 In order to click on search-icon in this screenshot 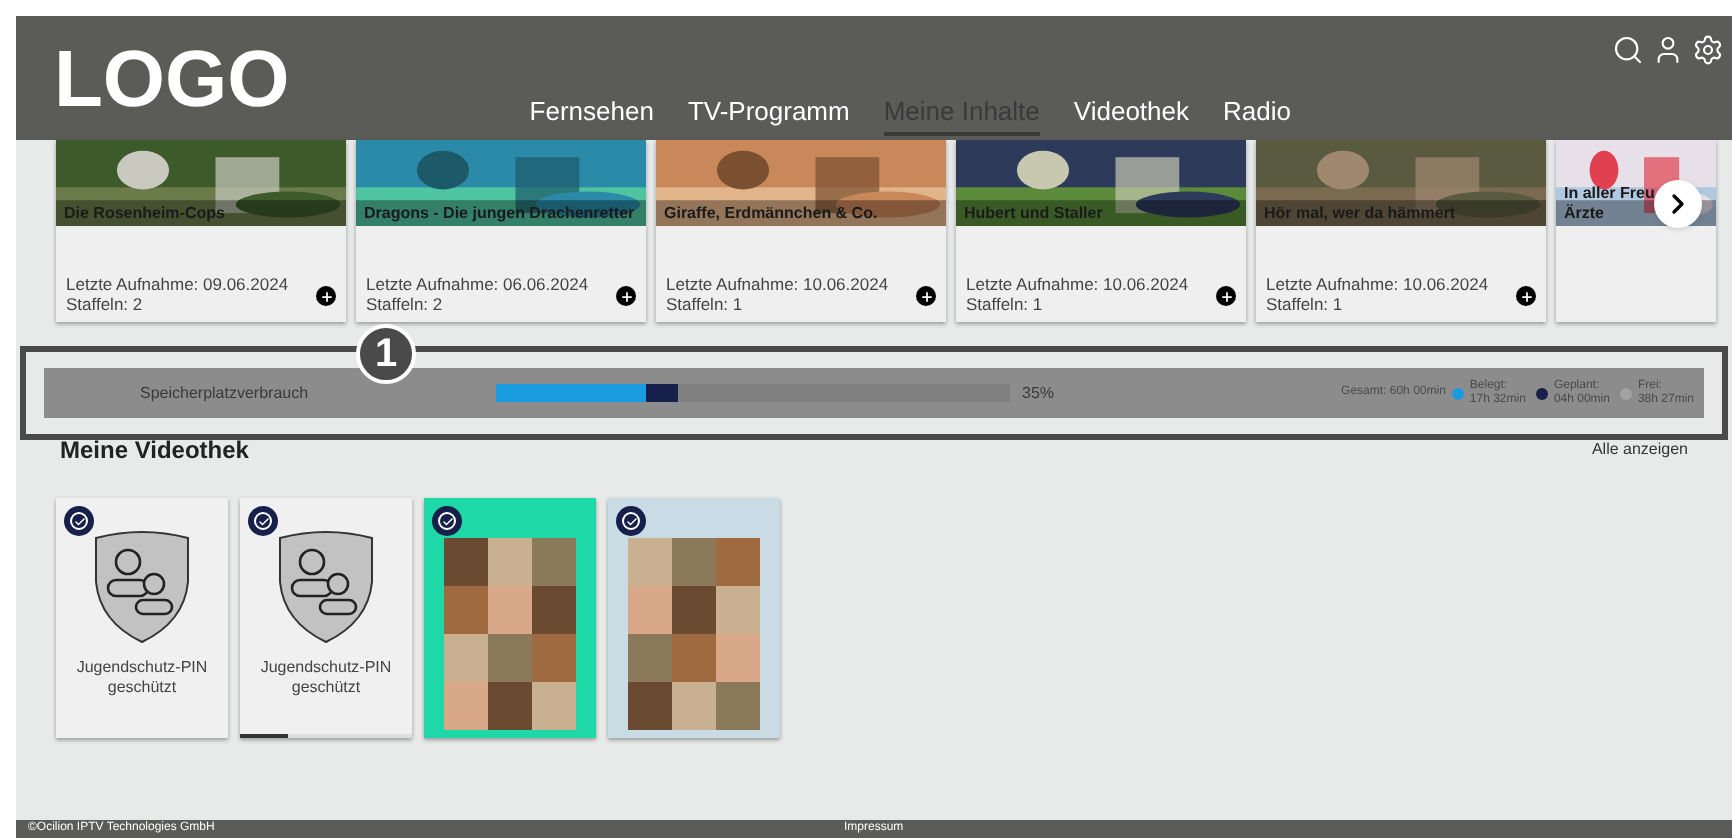, I will do `click(1628, 50)`.